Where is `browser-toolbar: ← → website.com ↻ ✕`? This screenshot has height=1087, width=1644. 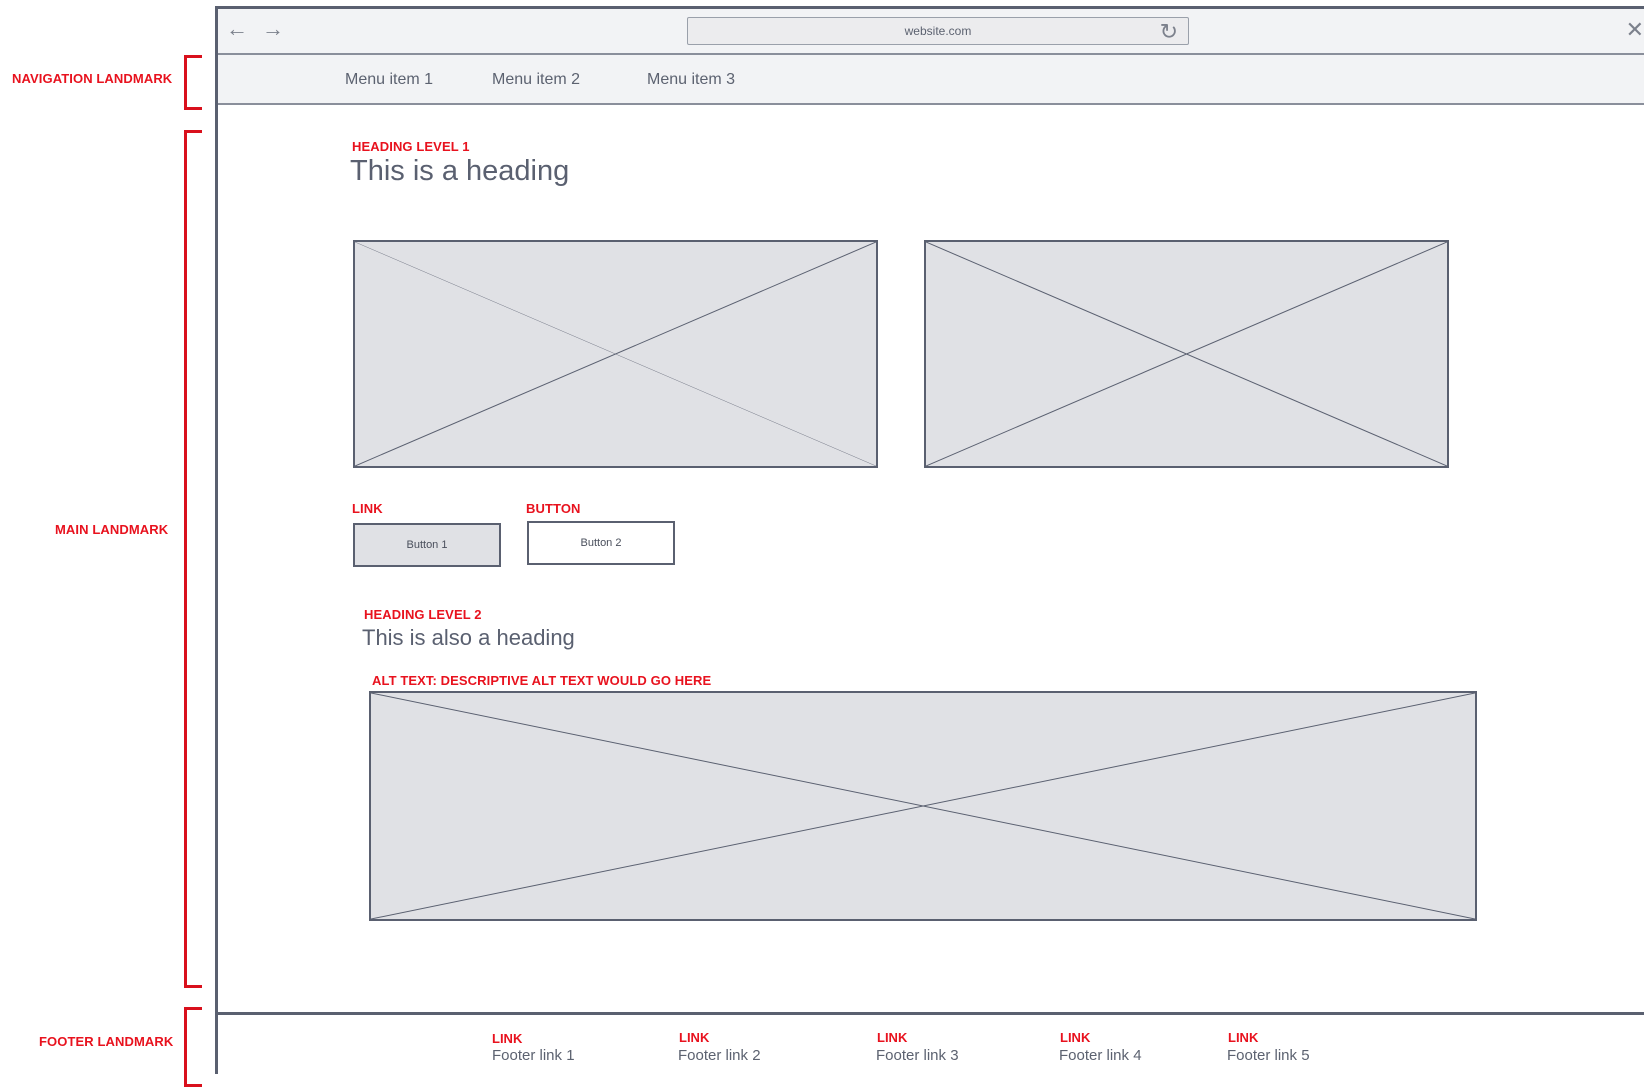 browser-toolbar: ← → website.com ↻ ✕ is located at coordinates (931, 32).